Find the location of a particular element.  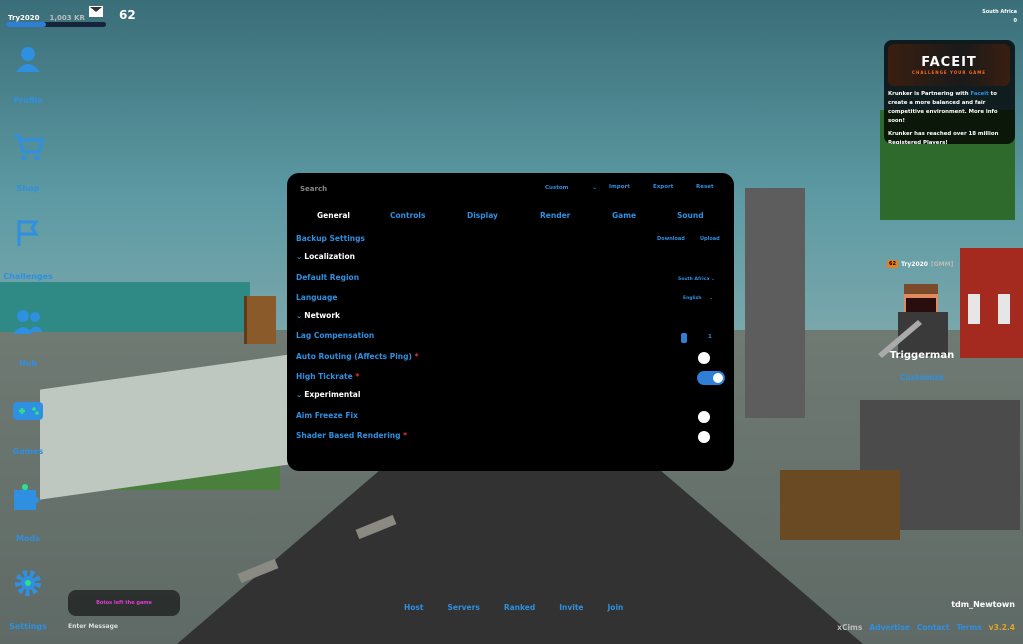

region-ping: 0 is located at coordinates (1015, 21).